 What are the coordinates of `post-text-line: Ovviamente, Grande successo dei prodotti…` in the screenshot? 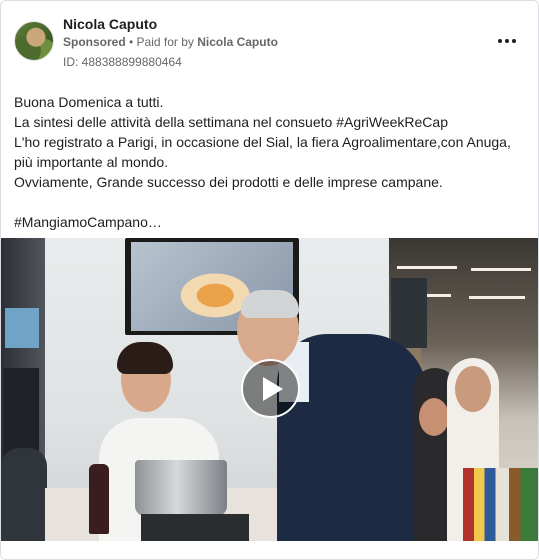 It's located at (228, 182).